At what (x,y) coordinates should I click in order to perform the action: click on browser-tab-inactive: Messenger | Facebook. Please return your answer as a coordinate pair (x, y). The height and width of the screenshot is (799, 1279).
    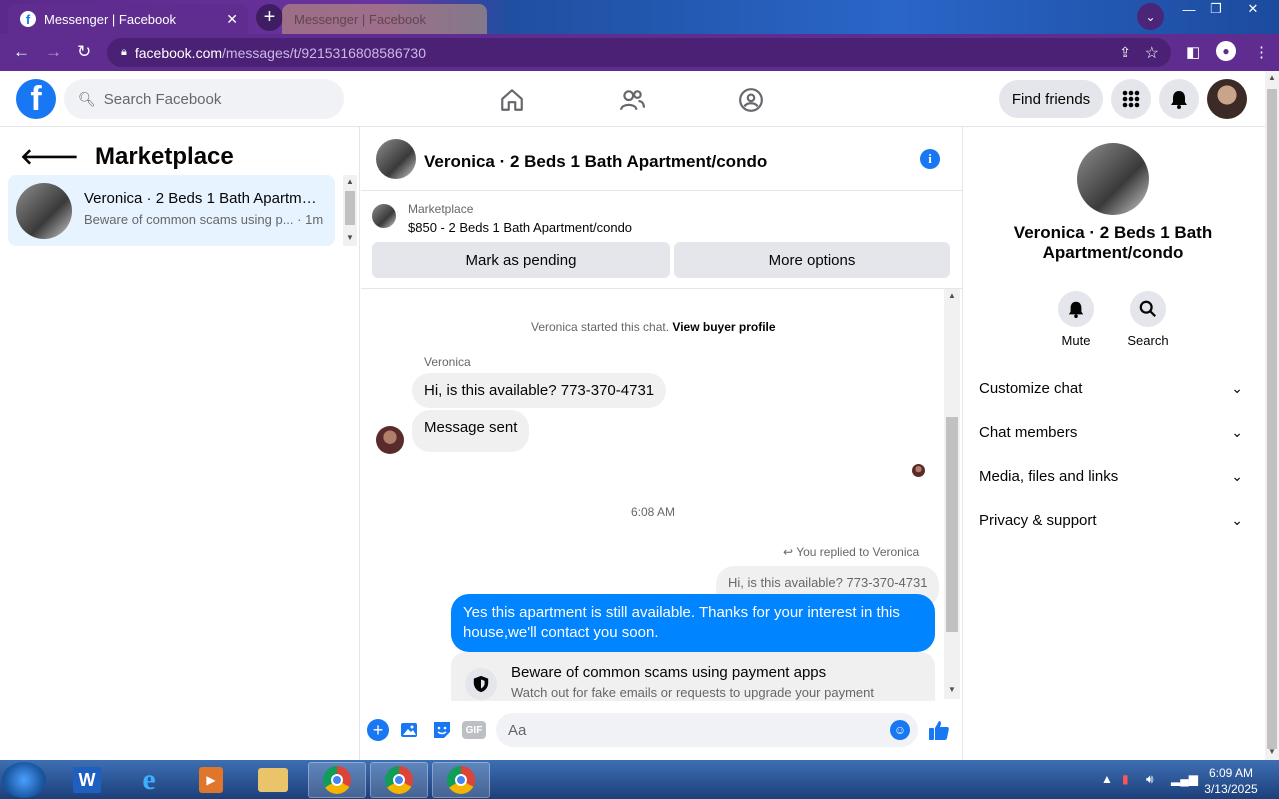
    Looking at the image, I should click on (384, 19).